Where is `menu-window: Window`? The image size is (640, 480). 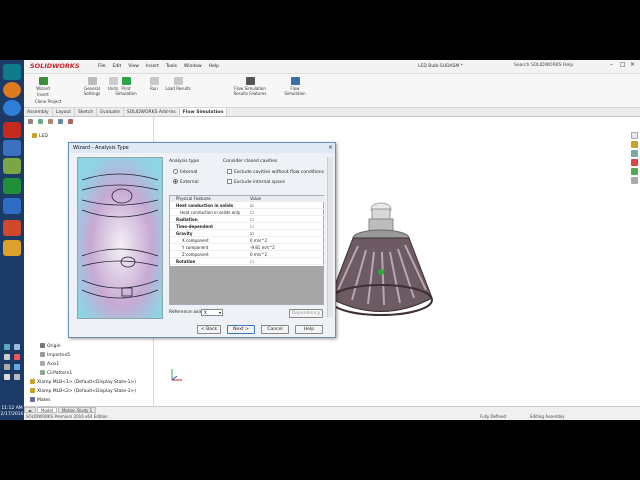 menu-window: Window is located at coordinates (193, 66).